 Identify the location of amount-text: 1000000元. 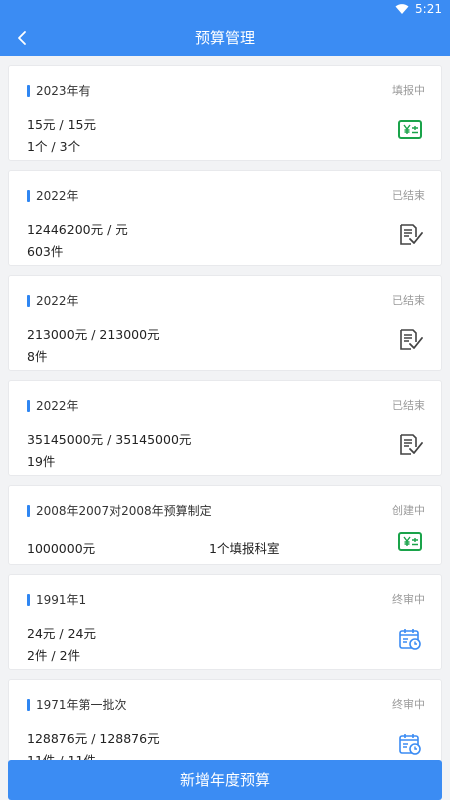
(61, 548).